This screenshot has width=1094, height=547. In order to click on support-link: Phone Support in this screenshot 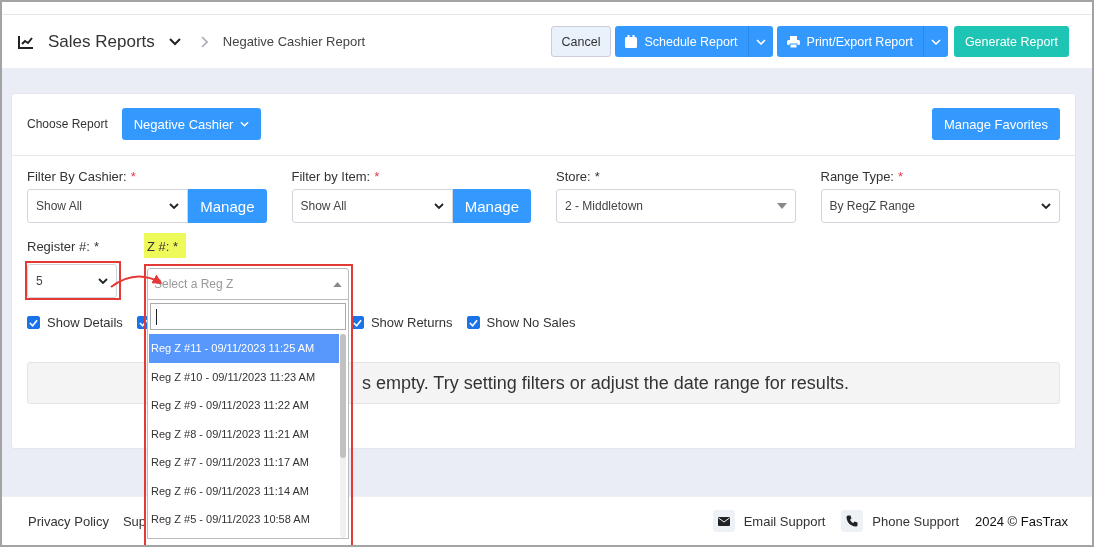, I will do `click(916, 521)`.